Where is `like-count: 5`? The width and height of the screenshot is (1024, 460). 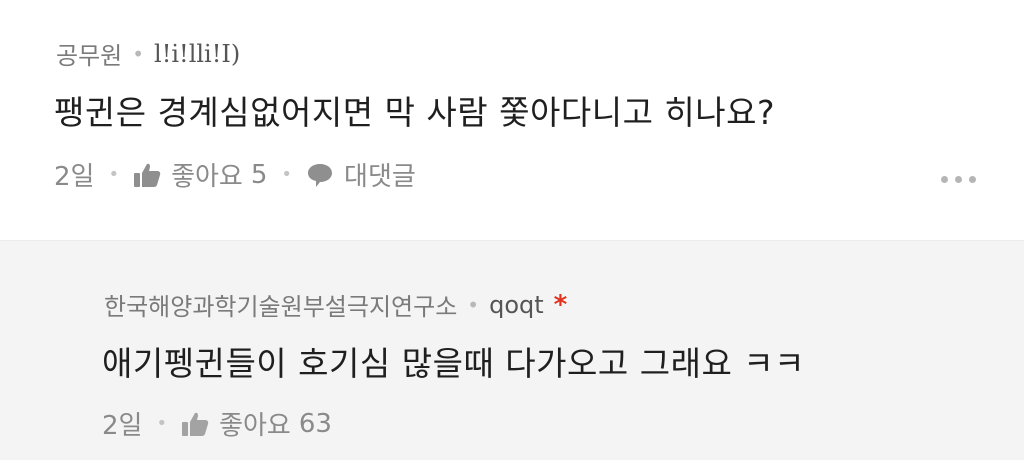
like-count: 5 is located at coordinates (259, 174).